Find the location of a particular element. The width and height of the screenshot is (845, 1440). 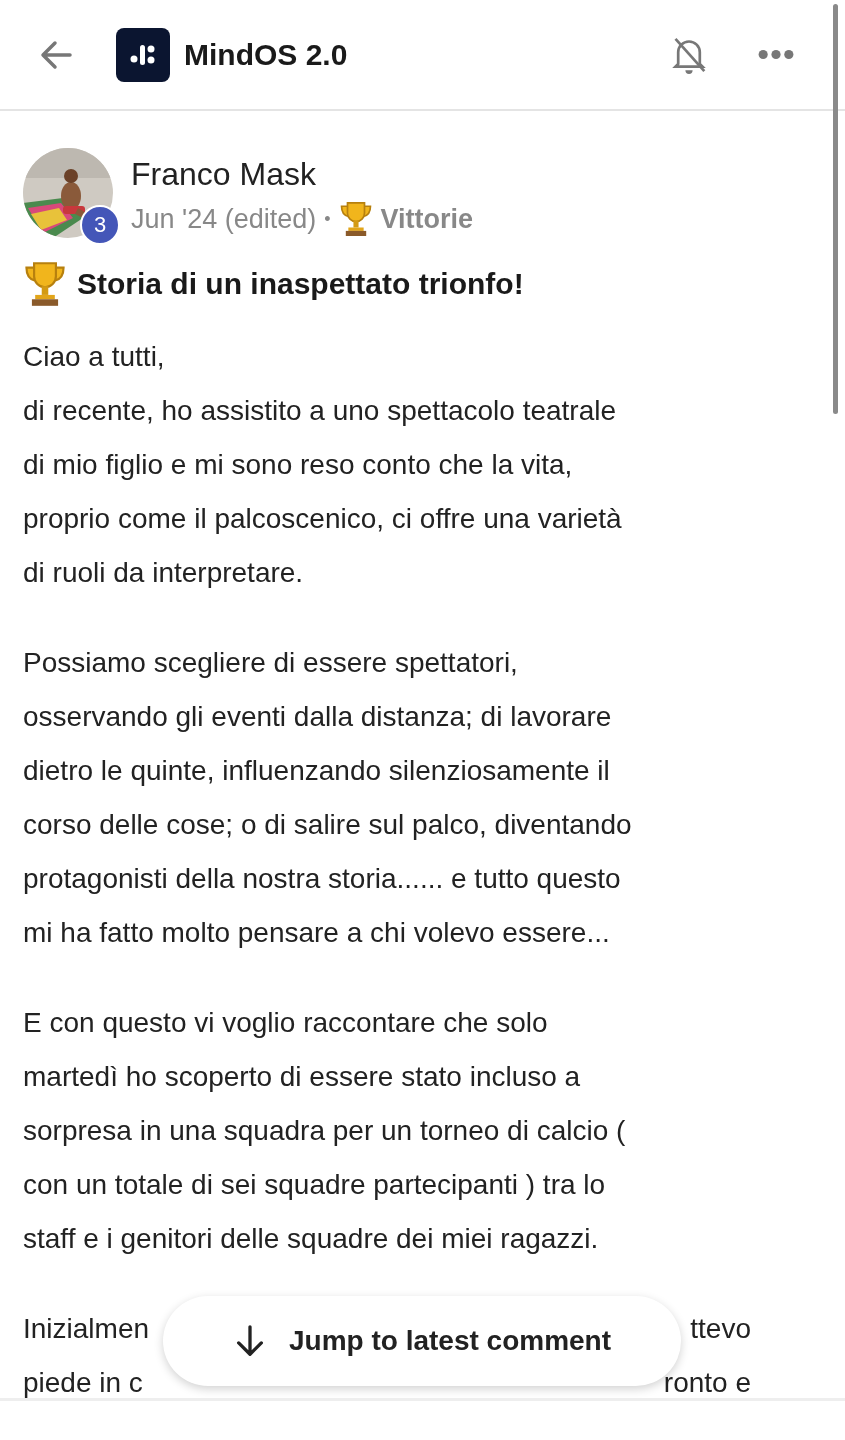

paragraph-text: piede in c is located at coordinates (83, 1383).